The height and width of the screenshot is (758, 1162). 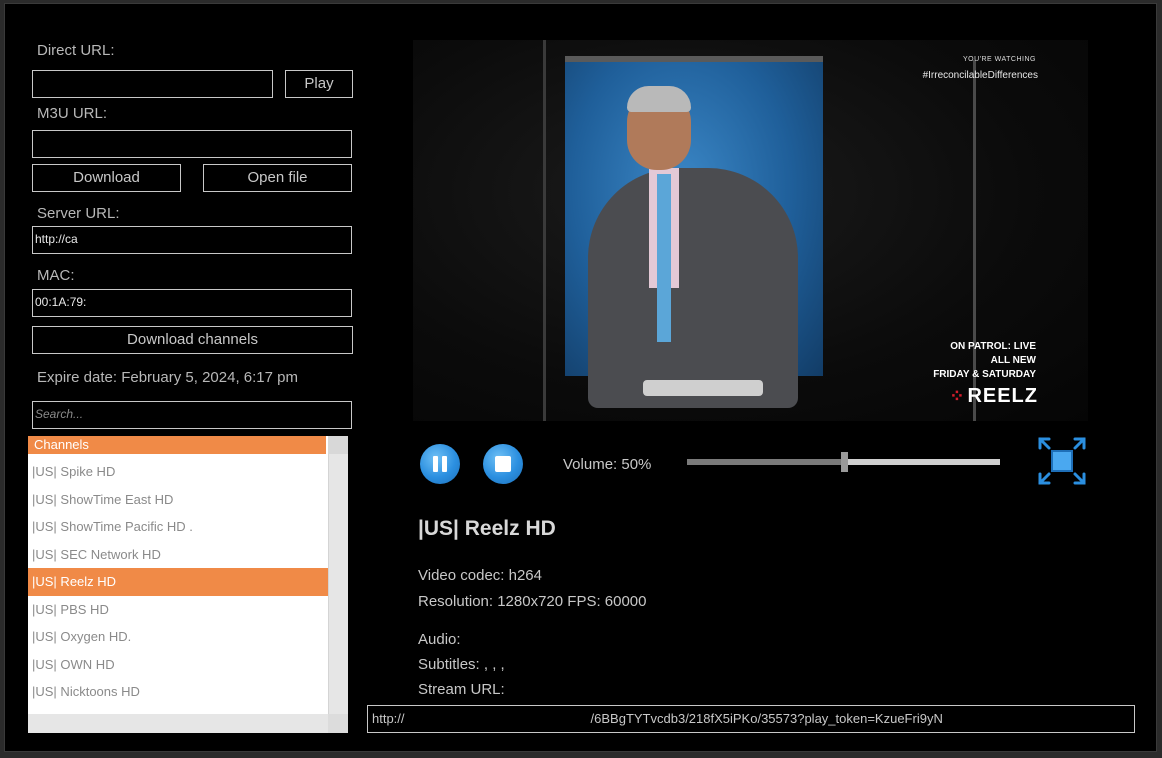 I want to click on channel-item: |US| OWN HD, so click(x=178, y=665).